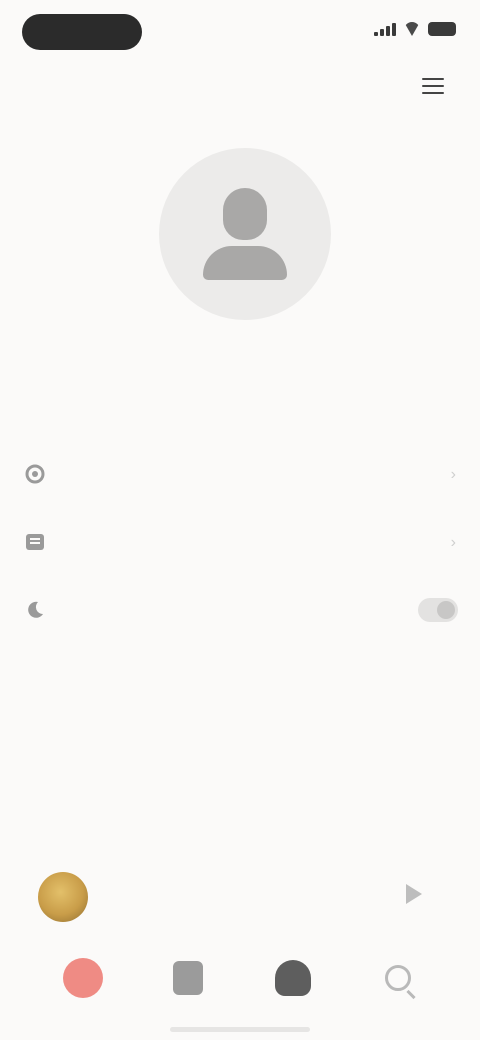 This screenshot has height=1040, width=480. What do you see at coordinates (436, 86) in the screenshot?
I see `menu-button` at bounding box center [436, 86].